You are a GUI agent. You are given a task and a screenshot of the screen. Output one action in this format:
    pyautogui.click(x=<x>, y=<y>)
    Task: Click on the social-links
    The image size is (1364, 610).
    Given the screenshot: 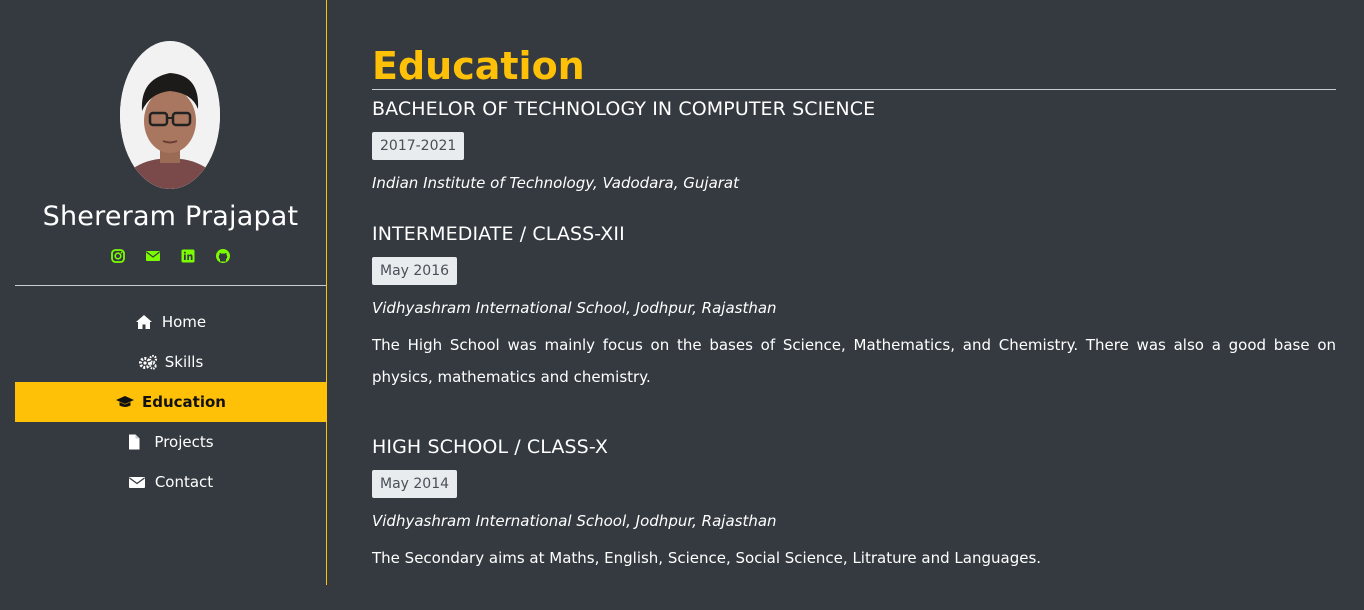 What is the action you would take?
    pyautogui.click(x=170, y=256)
    